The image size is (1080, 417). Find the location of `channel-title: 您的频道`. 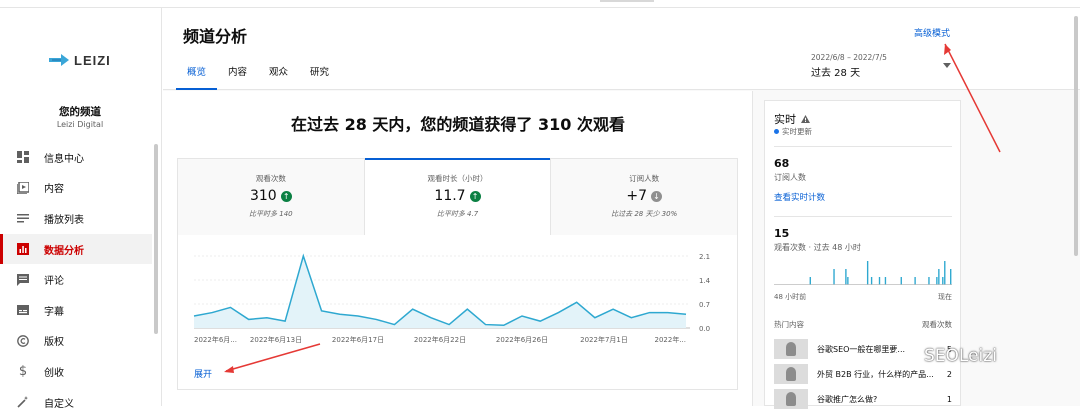

channel-title: 您的频道 is located at coordinates (80, 112).